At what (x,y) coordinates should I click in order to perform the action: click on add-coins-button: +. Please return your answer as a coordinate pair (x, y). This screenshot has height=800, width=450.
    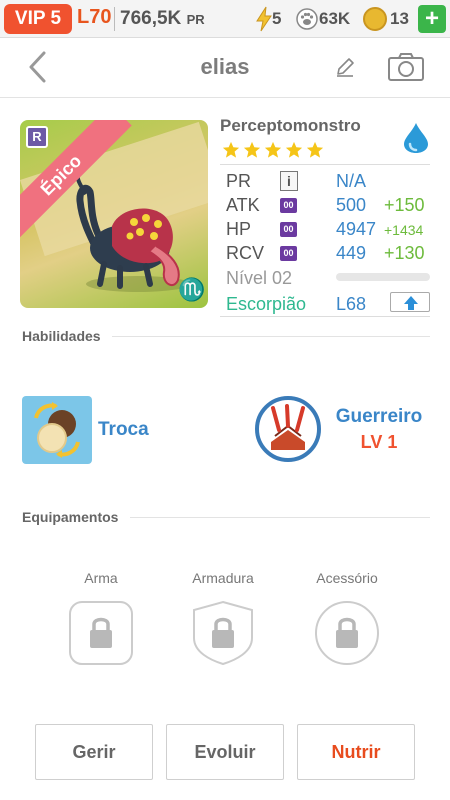
    Looking at the image, I should click on (432, 19).